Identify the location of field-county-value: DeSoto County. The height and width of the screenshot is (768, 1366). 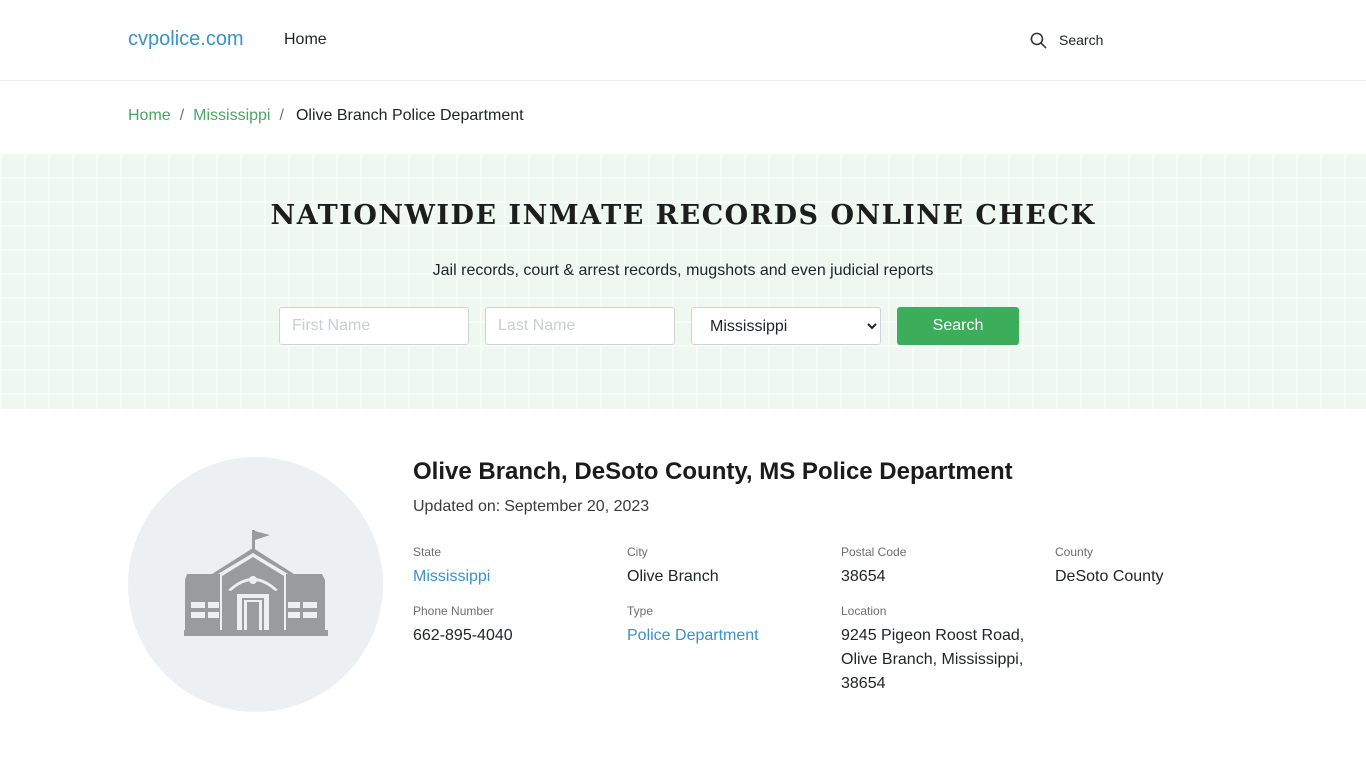
(1109, 576).